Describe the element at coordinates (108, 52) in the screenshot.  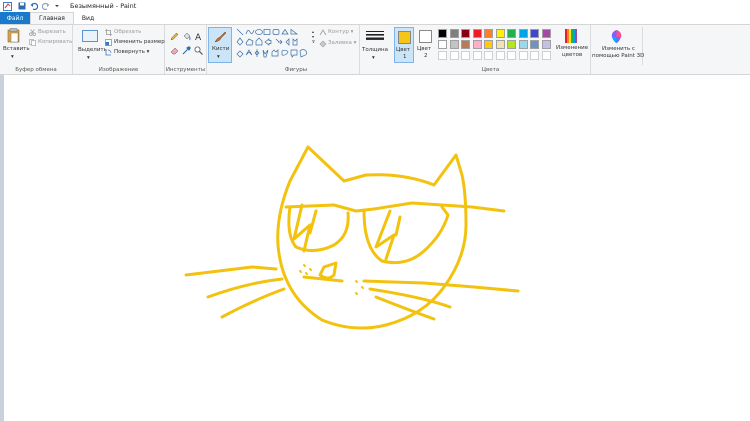
I see `rotate-icon` at that location.